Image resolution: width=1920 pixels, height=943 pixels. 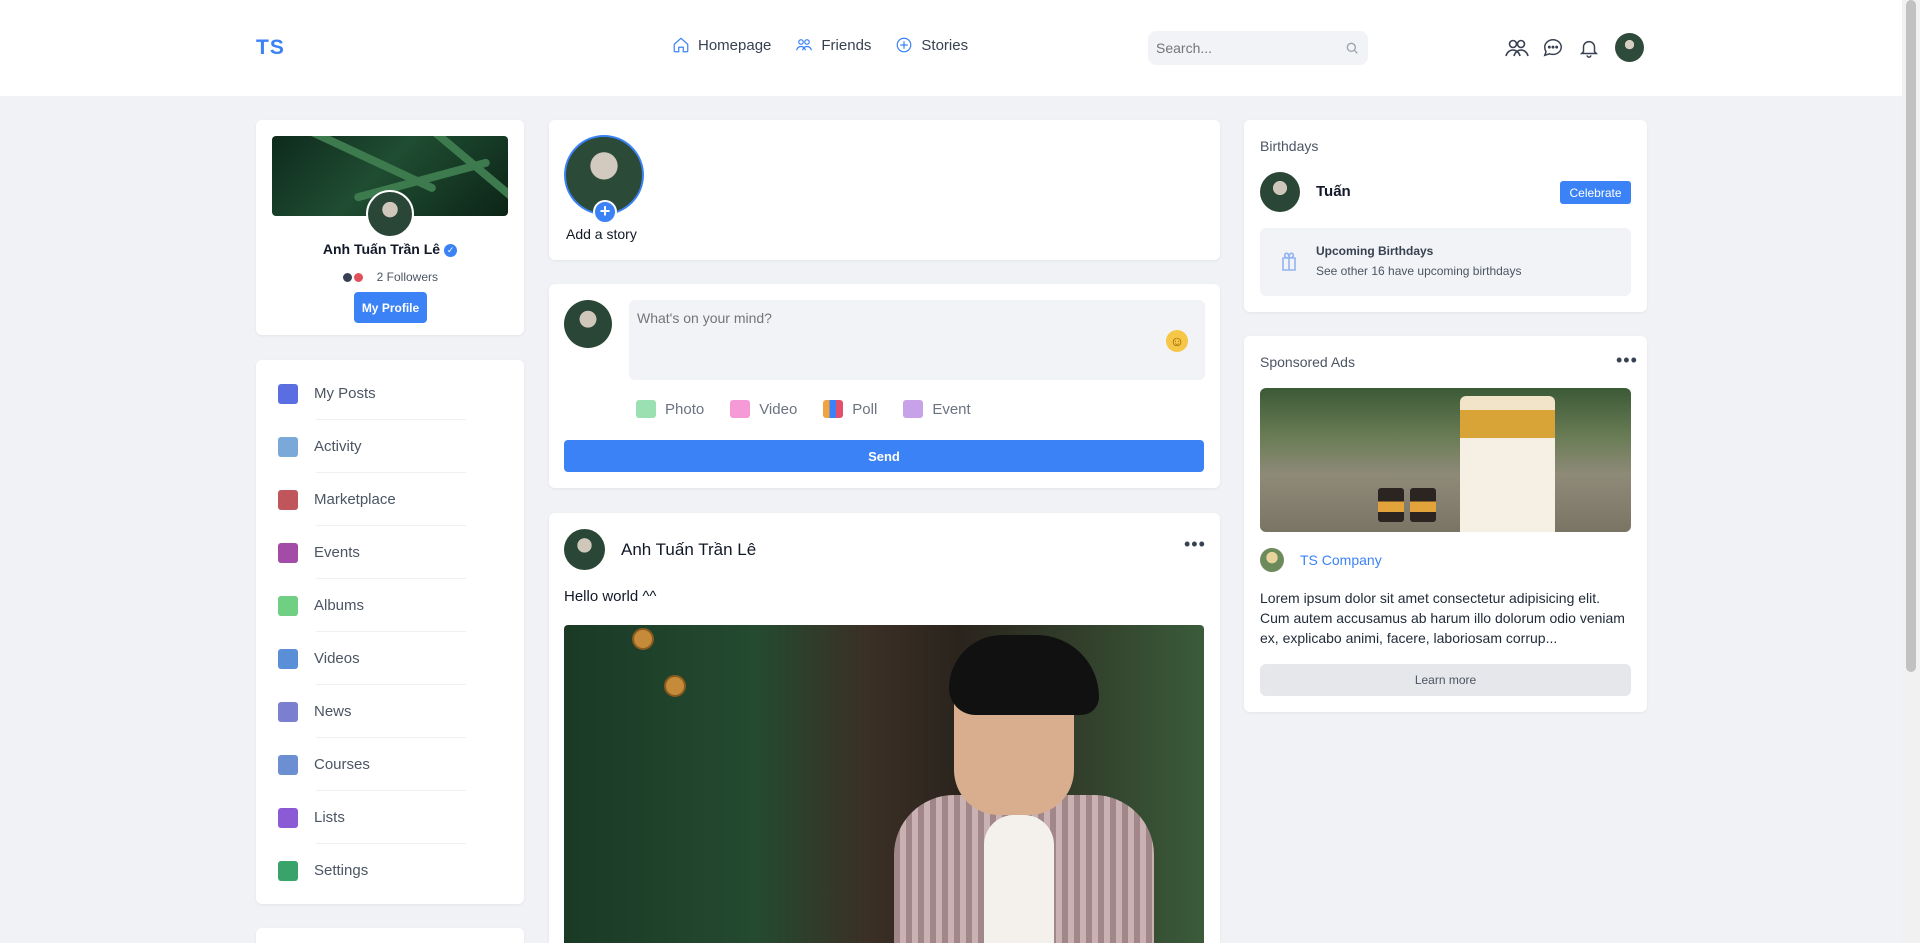 I want to click on profile-name: Anh Tuấn Trần Lê, so click(x=381, y=249).